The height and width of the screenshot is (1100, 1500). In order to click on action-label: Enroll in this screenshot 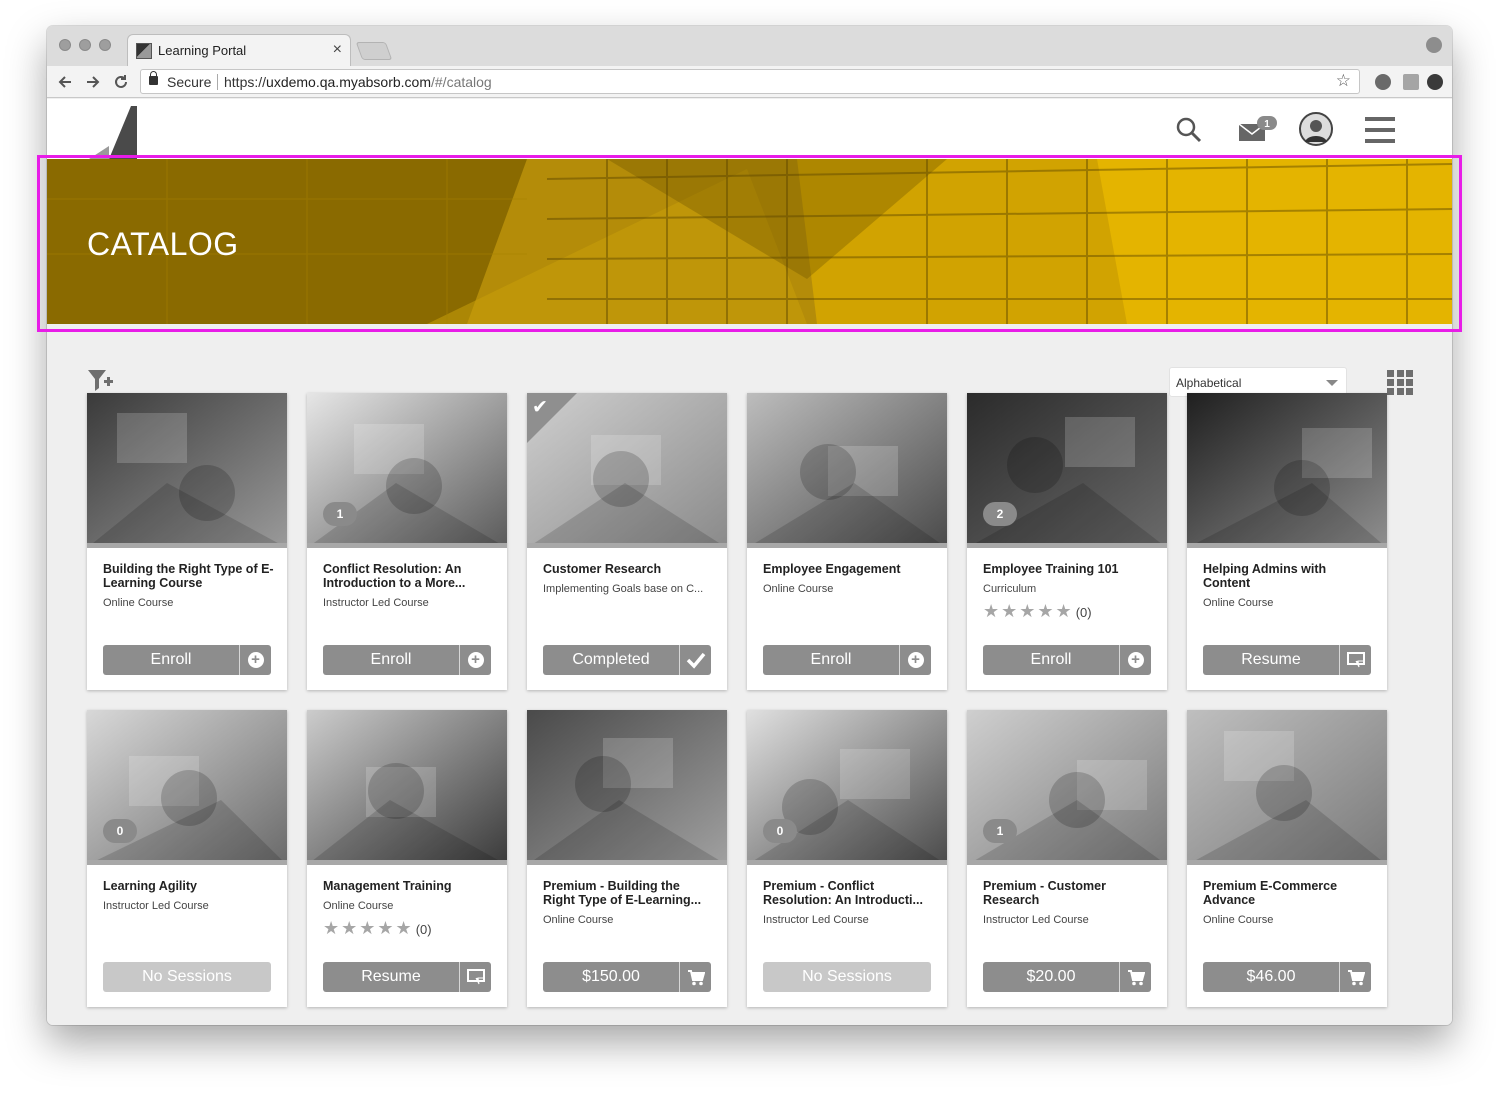, I will do `click(1051, 659)`.